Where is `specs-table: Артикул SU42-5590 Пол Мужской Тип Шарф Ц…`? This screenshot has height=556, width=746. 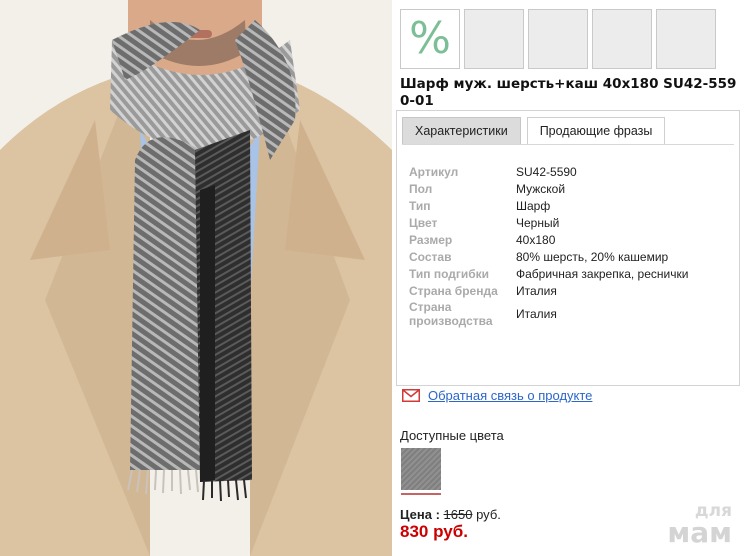 specs-table: Артикул SU42-5590 Пол Мужской Тип Шарф Ц… is located at coordinates (571, 246).